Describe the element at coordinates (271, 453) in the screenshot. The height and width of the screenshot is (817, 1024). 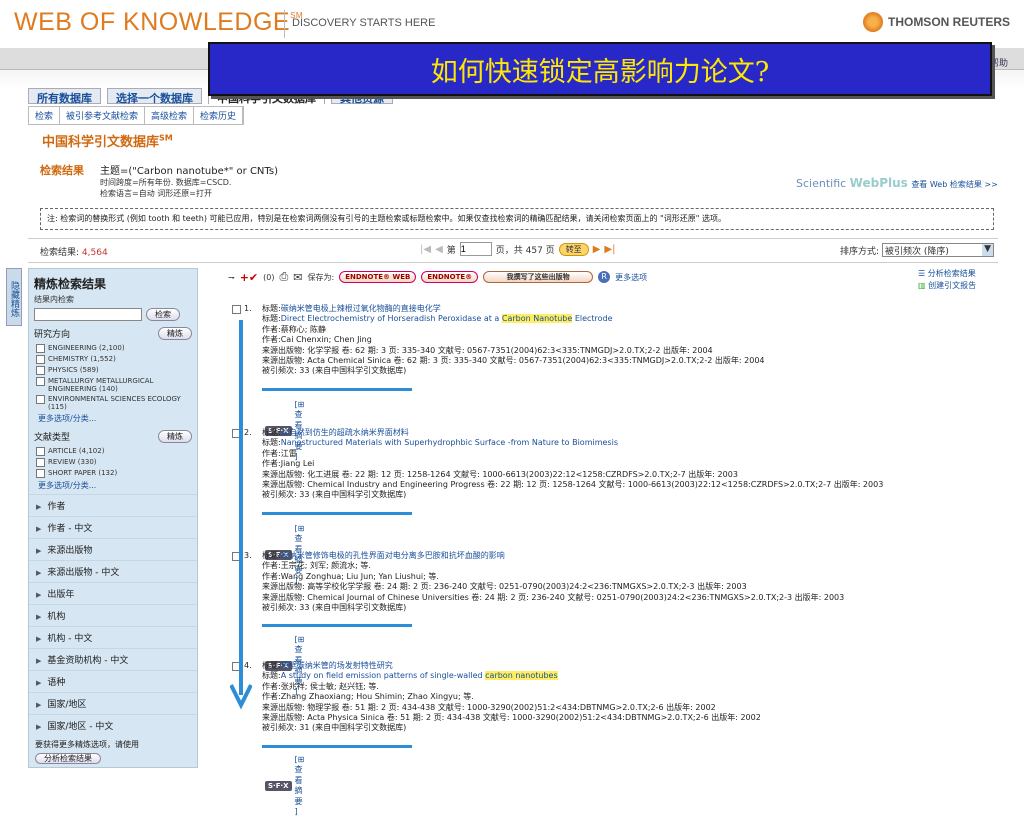
I see `author-label: 作者:` at that location.